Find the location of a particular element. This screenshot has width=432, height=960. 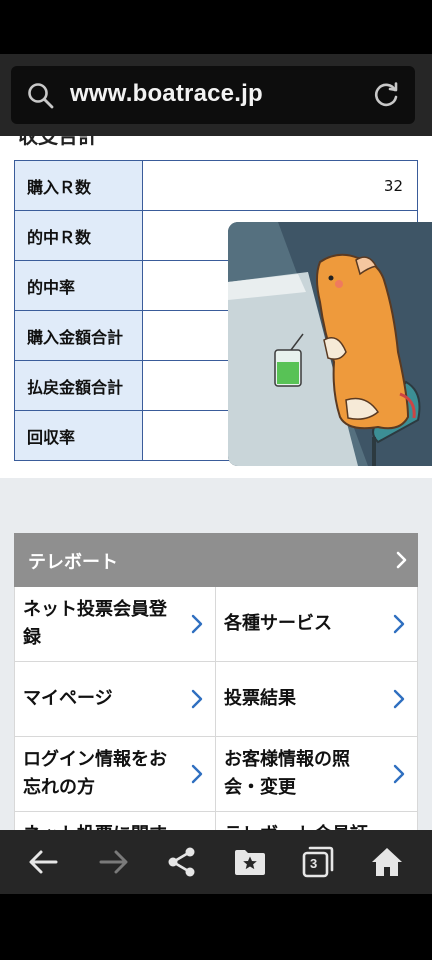

menu-item-inquiry: ネット投票に関するお問い合わせ is located at coordinates (115, 821).